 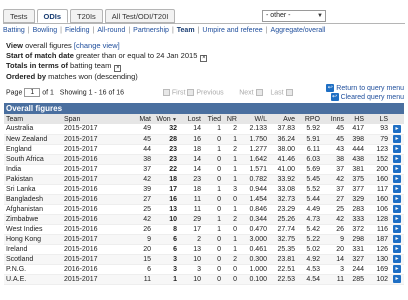 What do you see at coordinates (33, 279) in the screenshot?
I see `team-name: U.A.E.` at bounding box center [33, 279].